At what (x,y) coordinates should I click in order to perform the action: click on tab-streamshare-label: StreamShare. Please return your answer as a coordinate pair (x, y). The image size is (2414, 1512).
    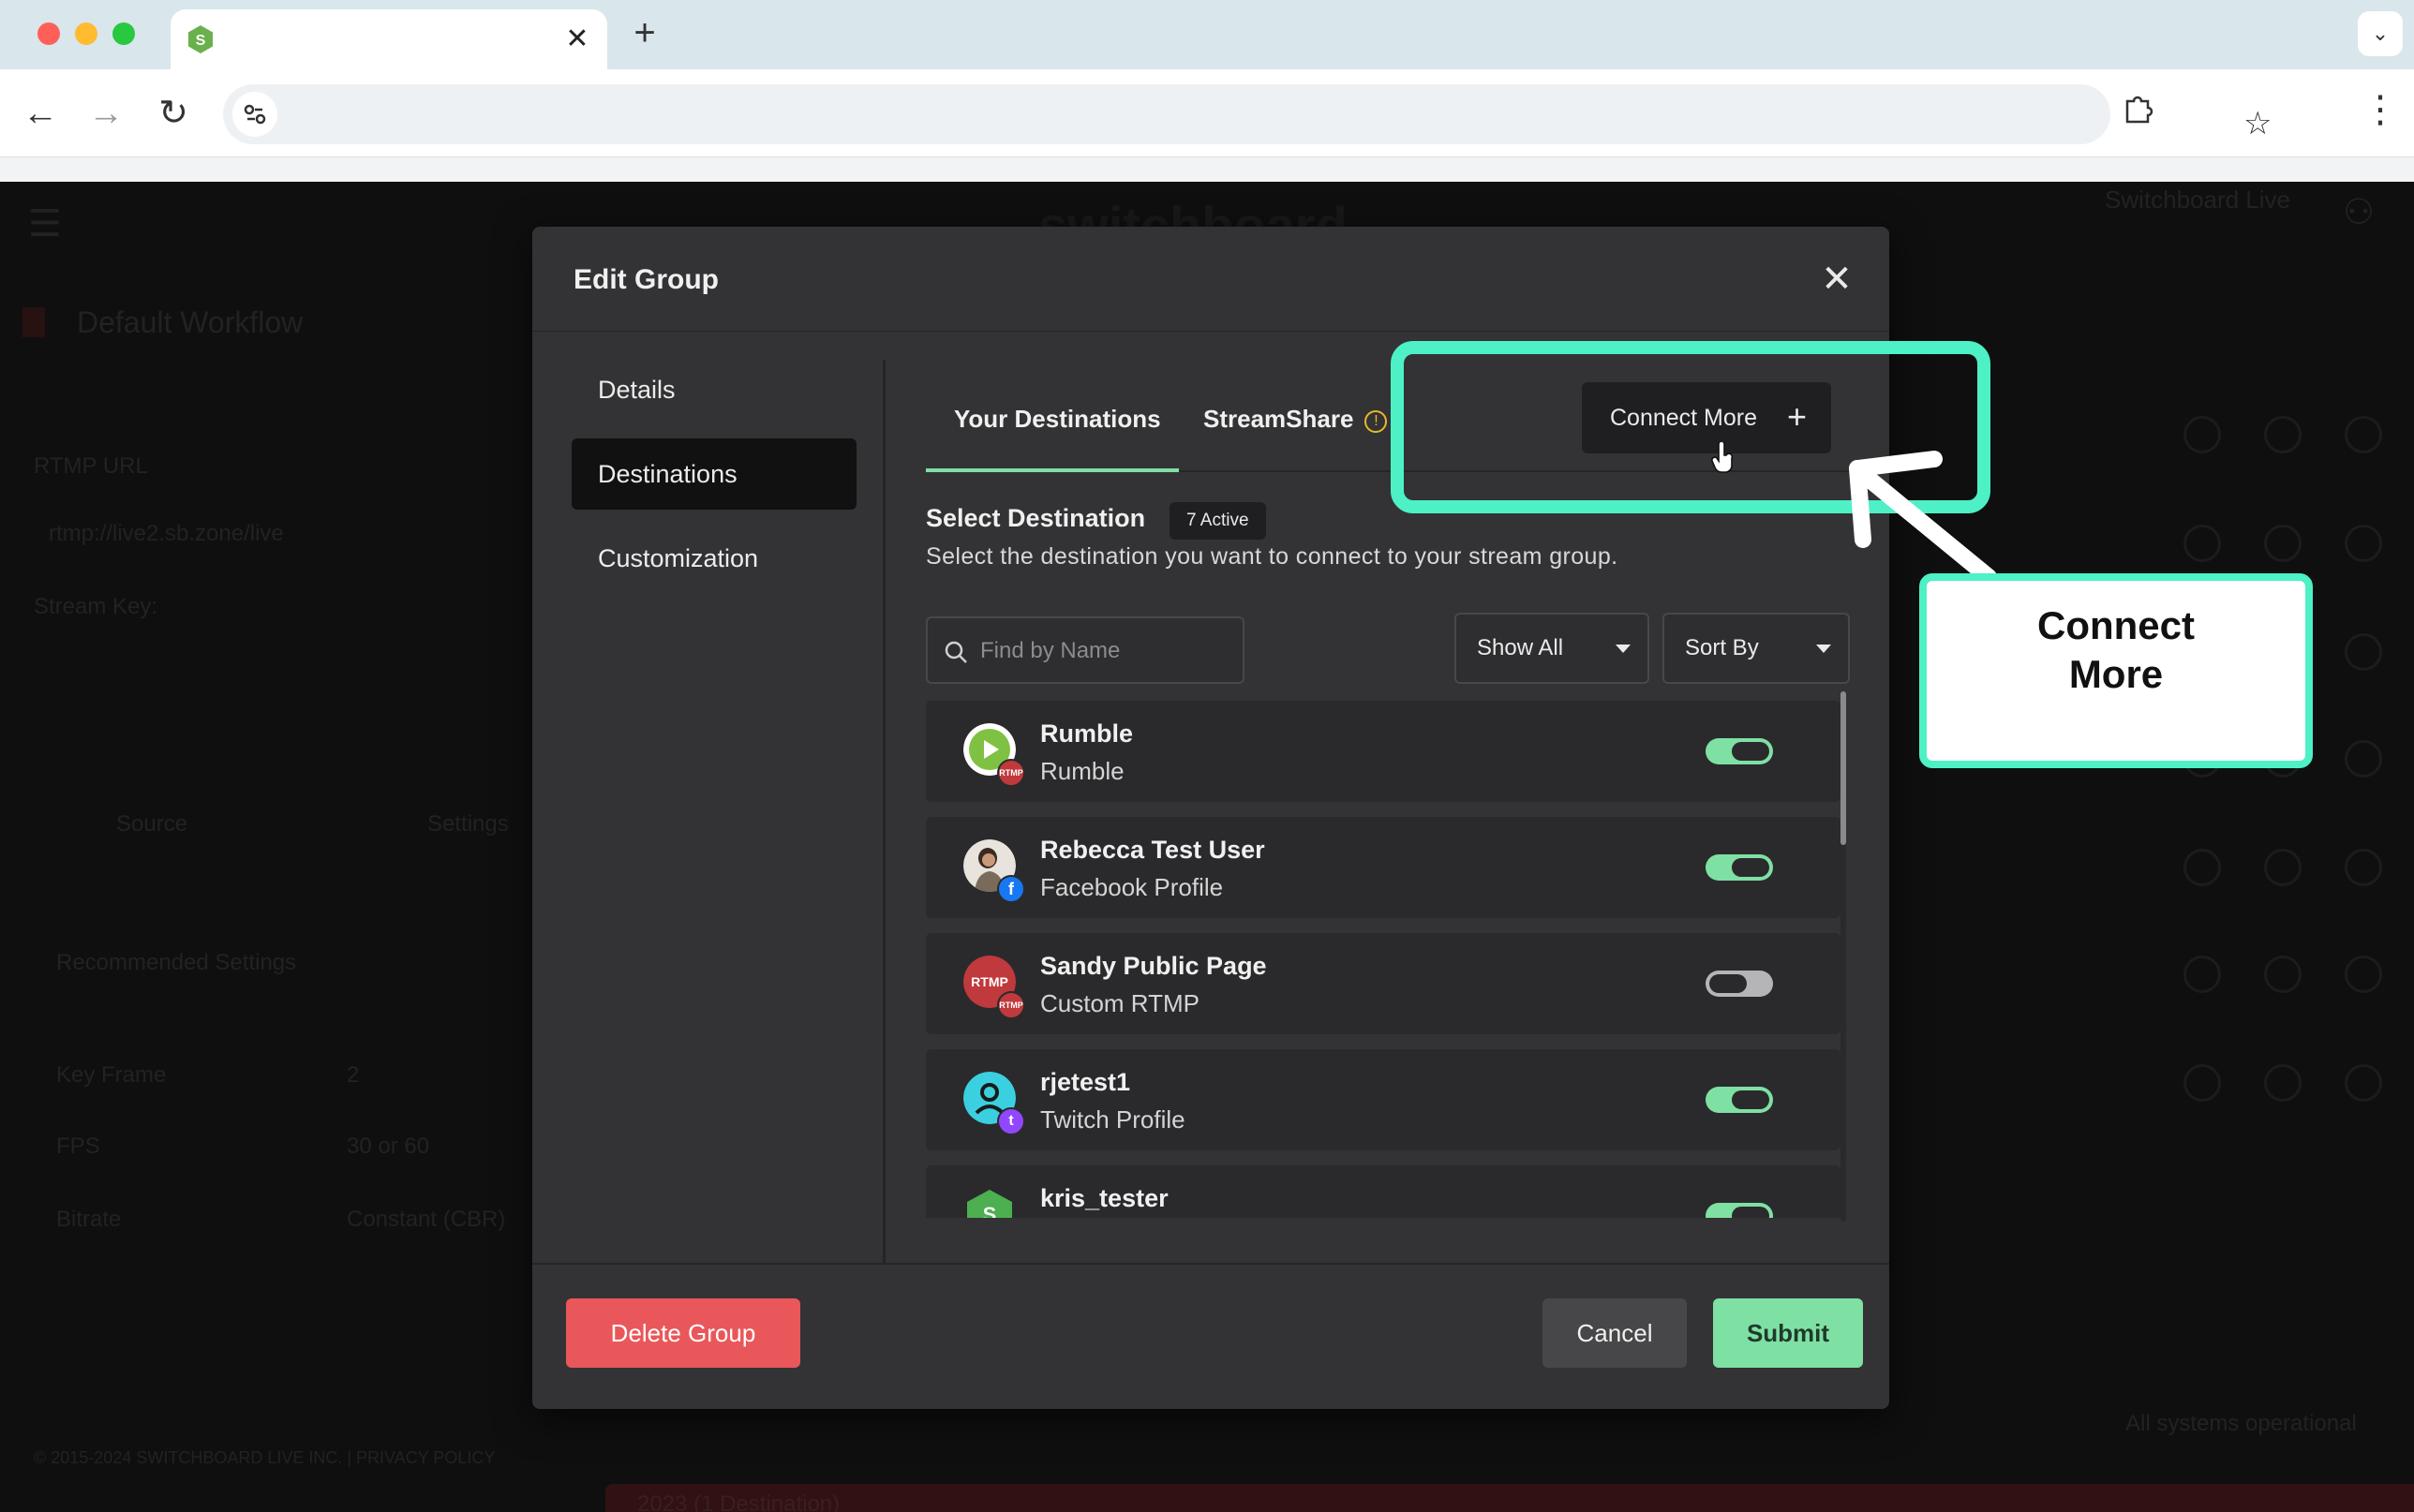
    Looking at the image, I should click on (1278, 419).